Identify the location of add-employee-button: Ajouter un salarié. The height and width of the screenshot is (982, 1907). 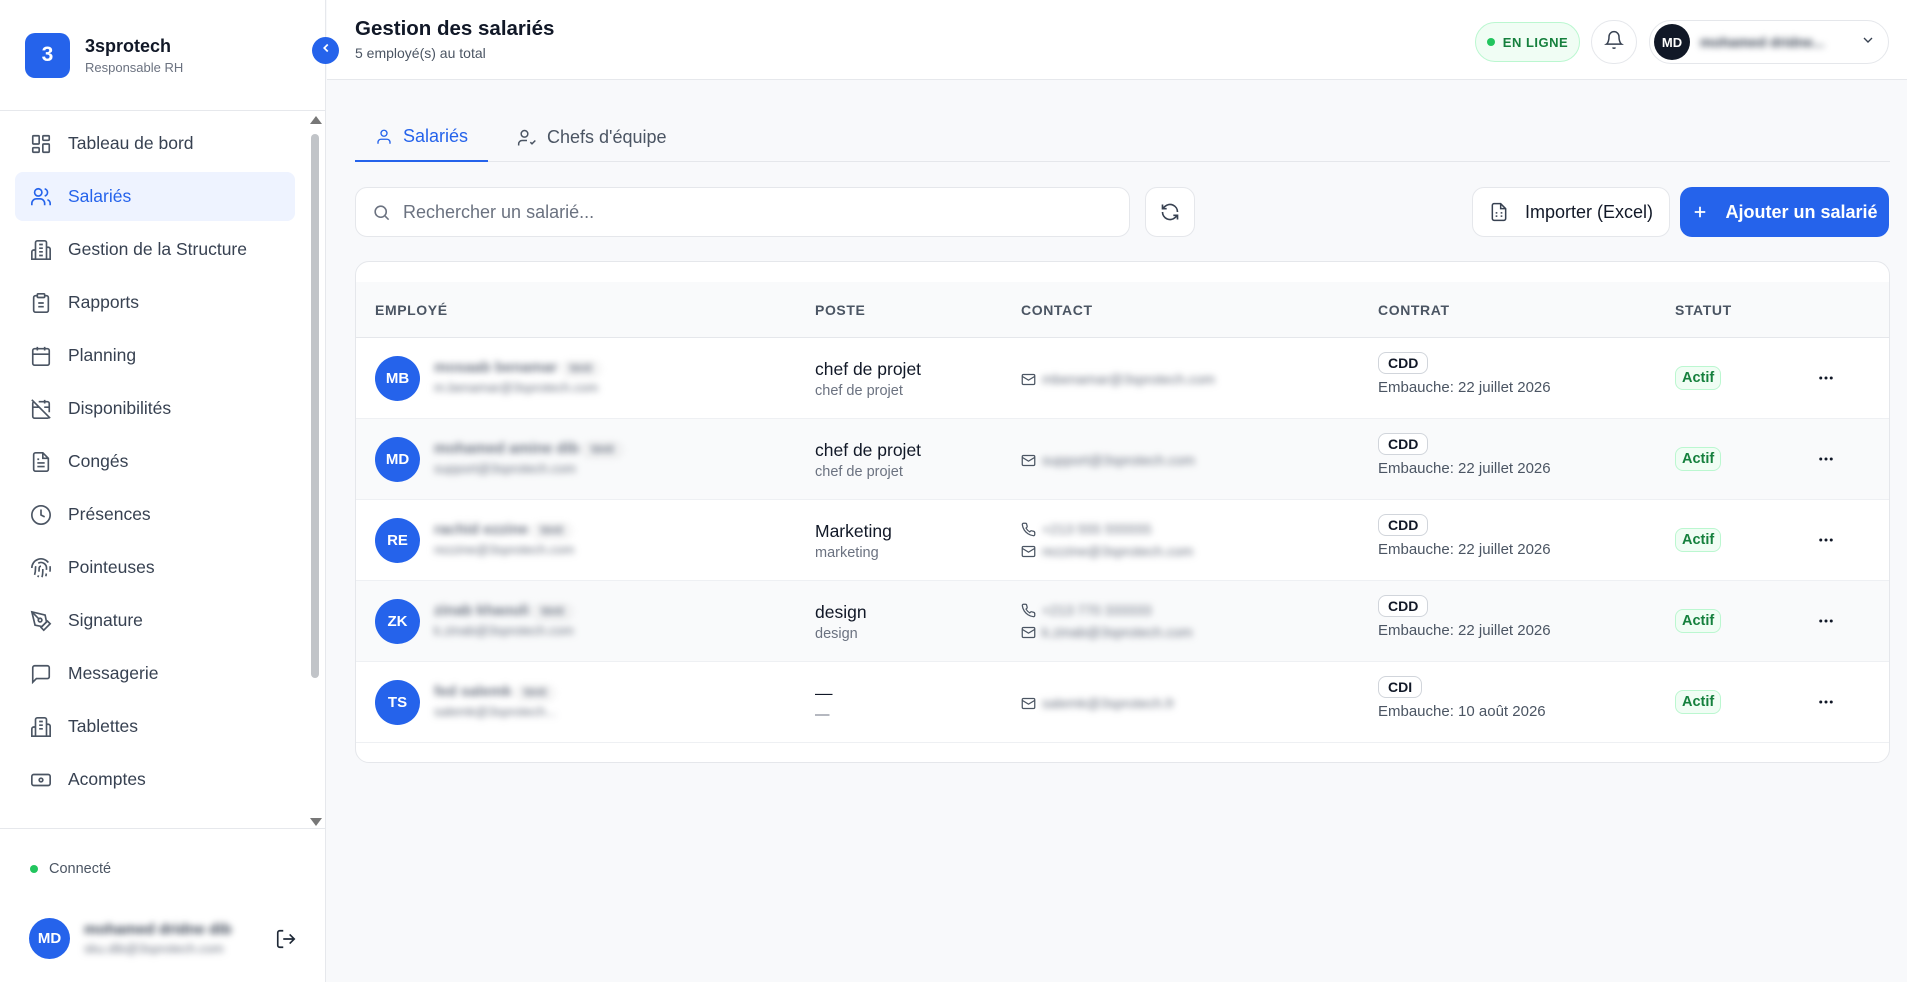
(1784, 212).